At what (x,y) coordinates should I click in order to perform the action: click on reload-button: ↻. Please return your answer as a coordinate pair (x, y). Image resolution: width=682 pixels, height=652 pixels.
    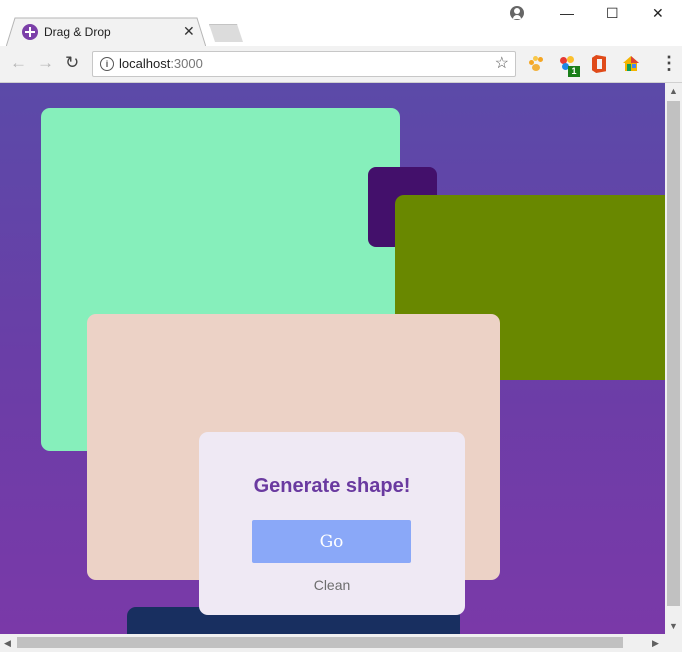
    Looking at the image, I should click on (72, 63).